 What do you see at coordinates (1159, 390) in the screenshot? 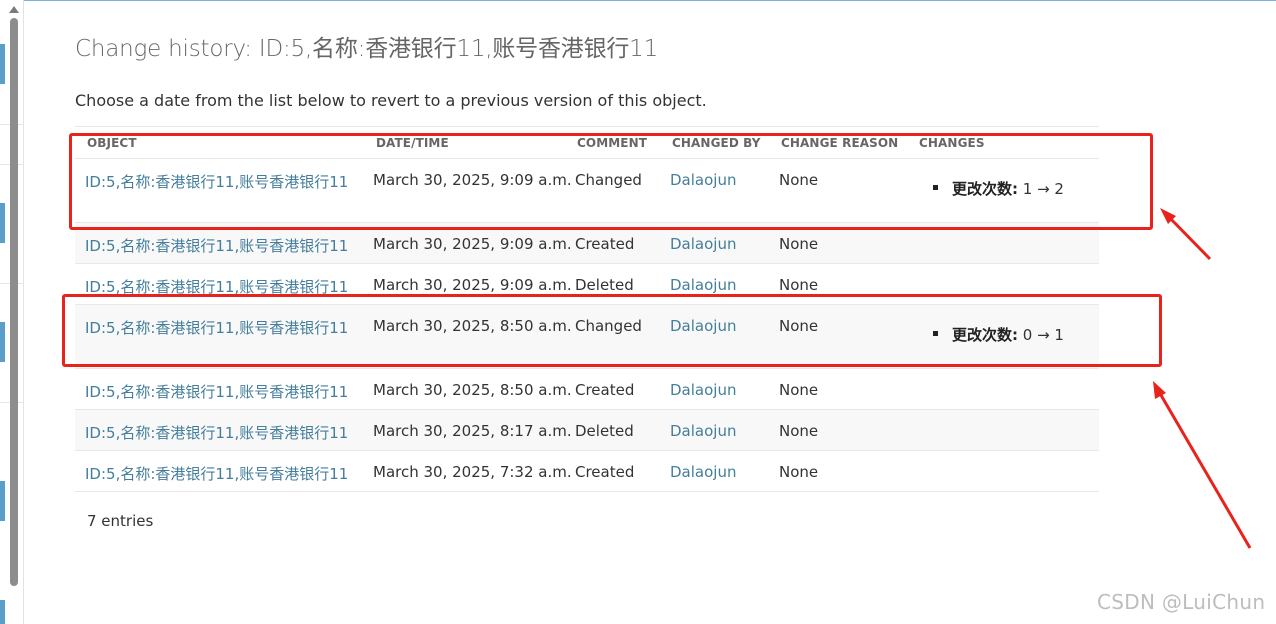
I see `arrowhead-icon` at bounding box center [1159, 390].